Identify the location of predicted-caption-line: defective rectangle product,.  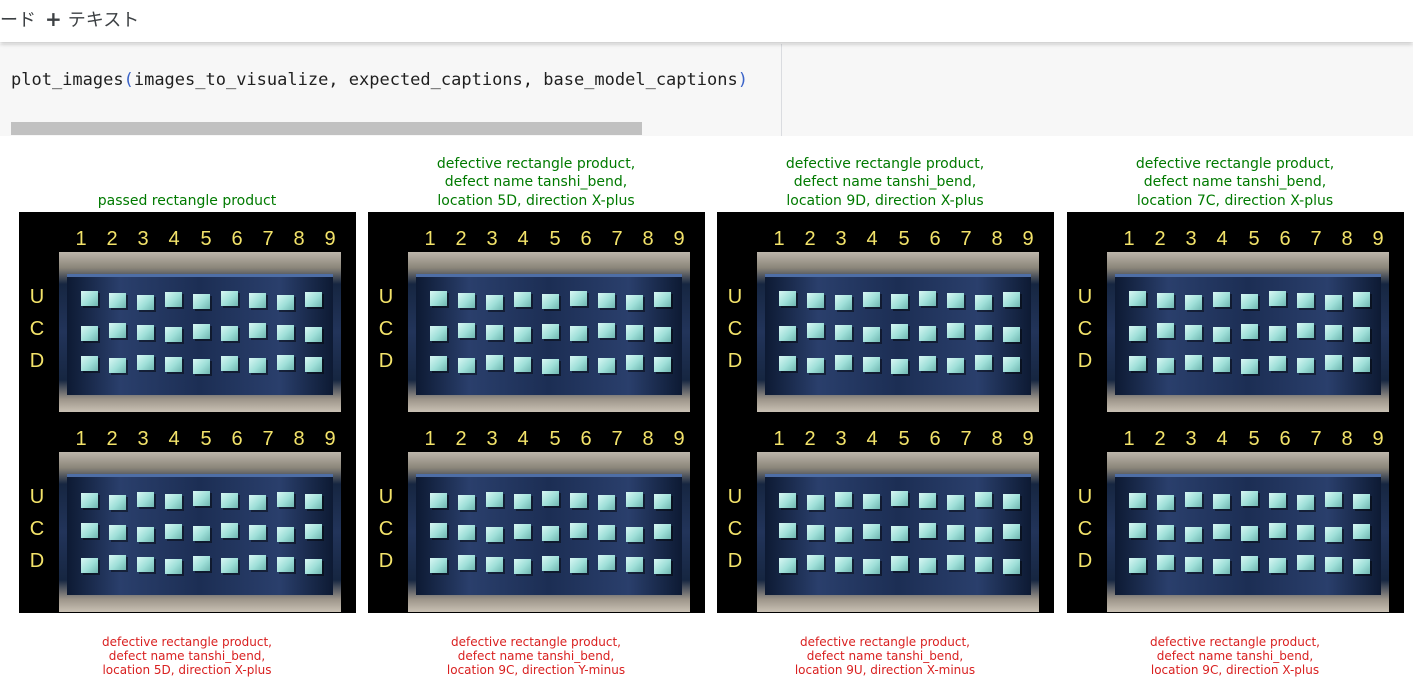
(1235, 642).